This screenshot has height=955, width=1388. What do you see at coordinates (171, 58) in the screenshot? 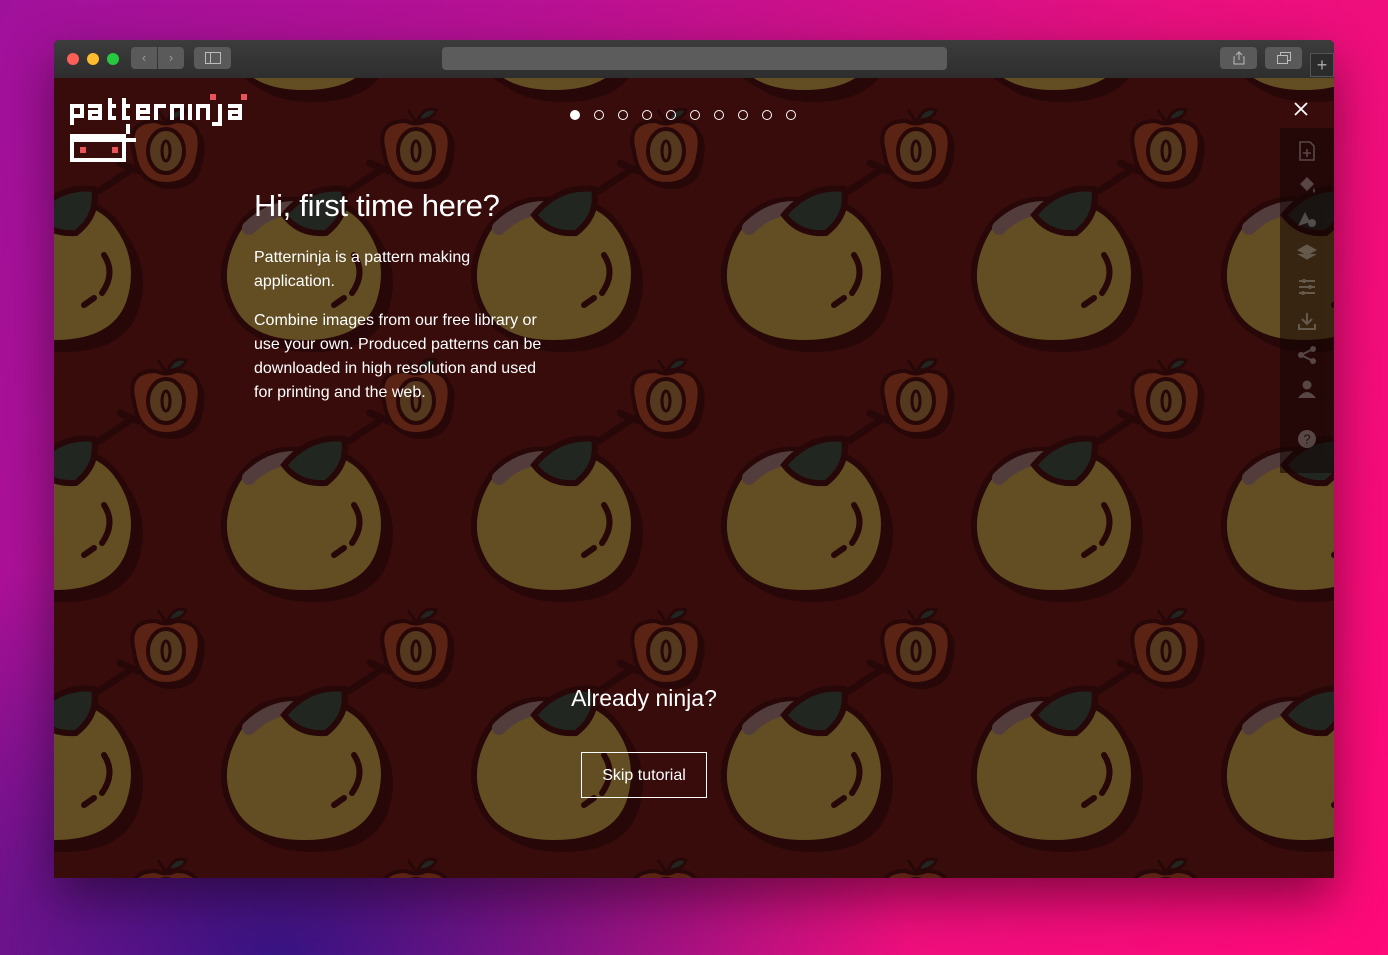
I see `forward-button: ›` at bounding box center [171, 58].